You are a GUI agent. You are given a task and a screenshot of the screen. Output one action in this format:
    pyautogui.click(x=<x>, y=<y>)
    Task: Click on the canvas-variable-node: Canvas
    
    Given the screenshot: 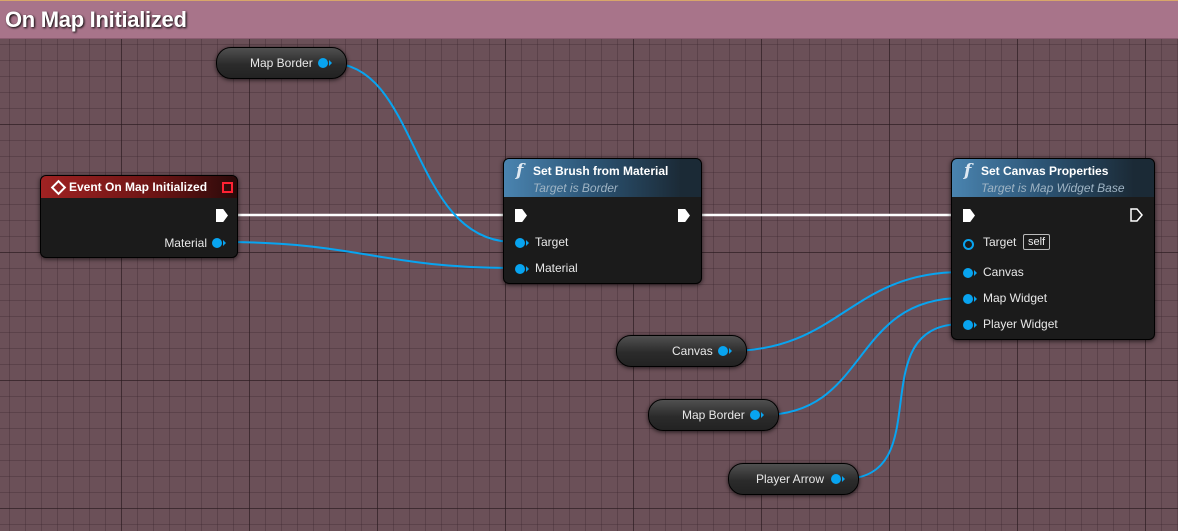 What is the action you would take?
    pyautogui.click(x=681, y=351)
    